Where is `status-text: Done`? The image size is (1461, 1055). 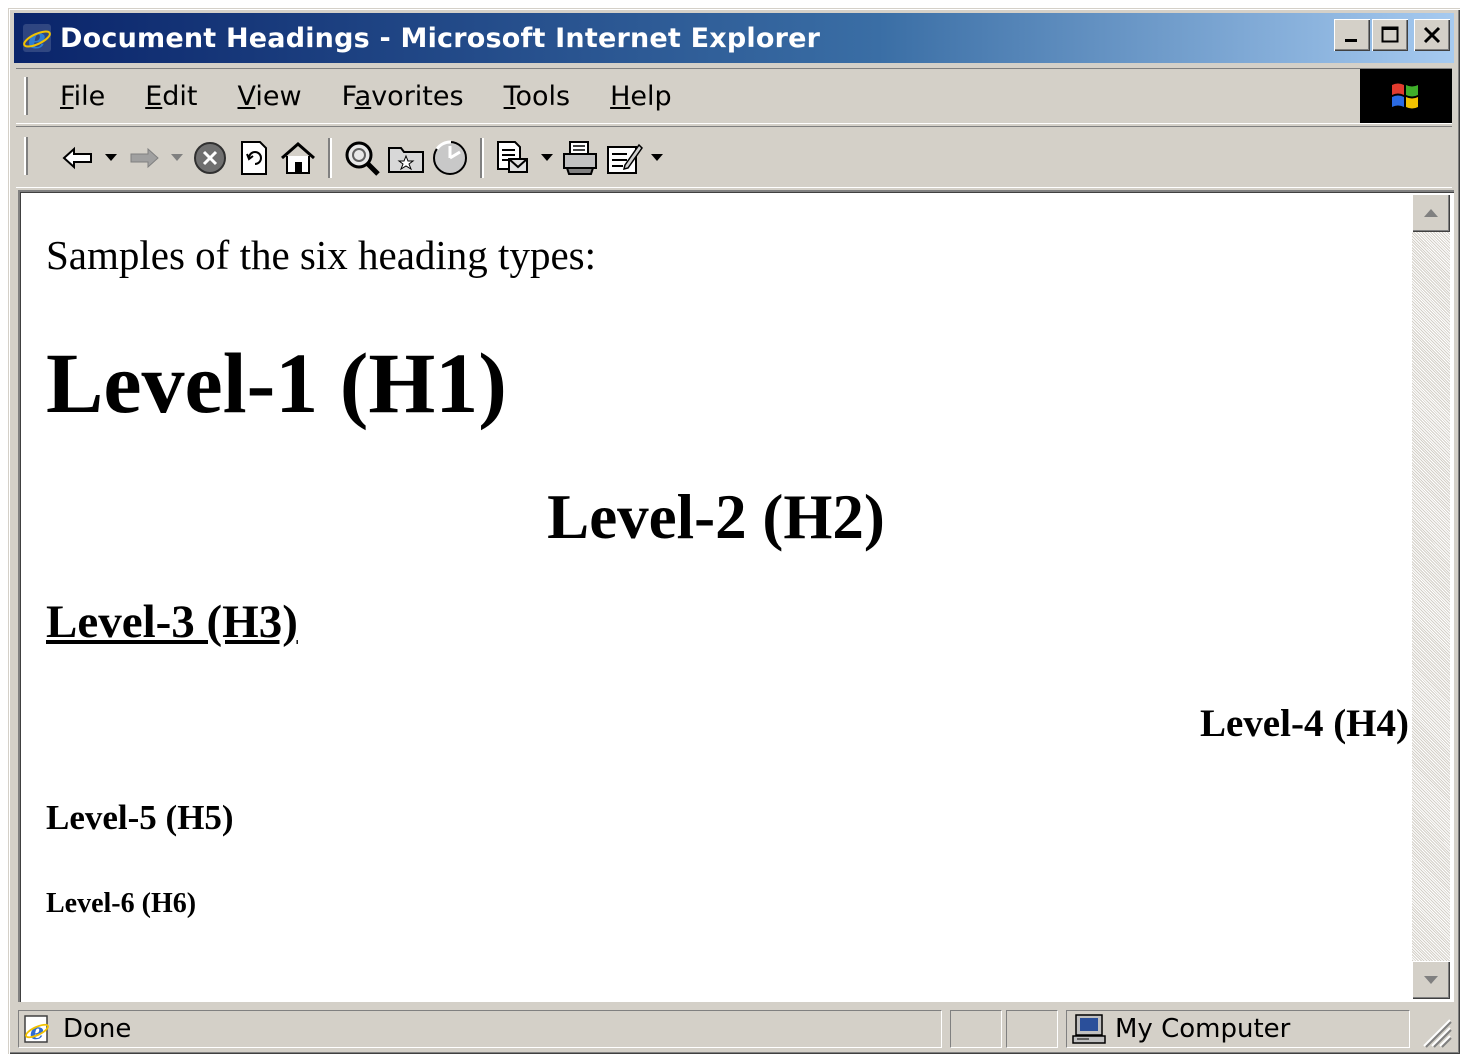 status-text: Done is located at coordinates (97, 1029).